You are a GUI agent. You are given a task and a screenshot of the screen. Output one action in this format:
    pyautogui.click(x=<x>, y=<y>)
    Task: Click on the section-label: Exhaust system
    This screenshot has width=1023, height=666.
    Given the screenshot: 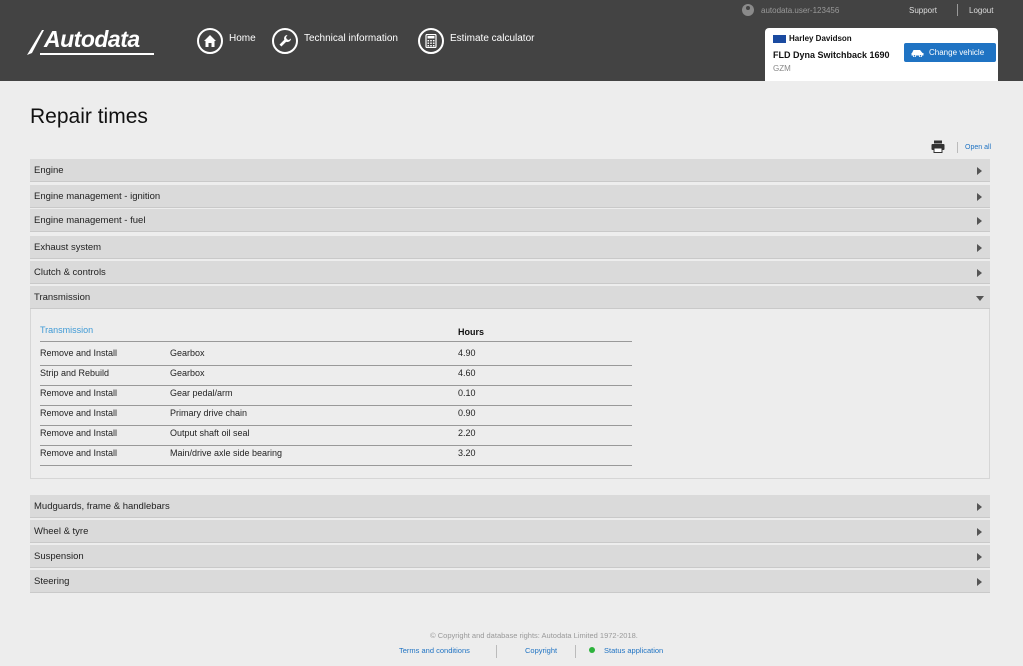 What is the action you would take?
    pyautogui.click(x=68, y=247)
    